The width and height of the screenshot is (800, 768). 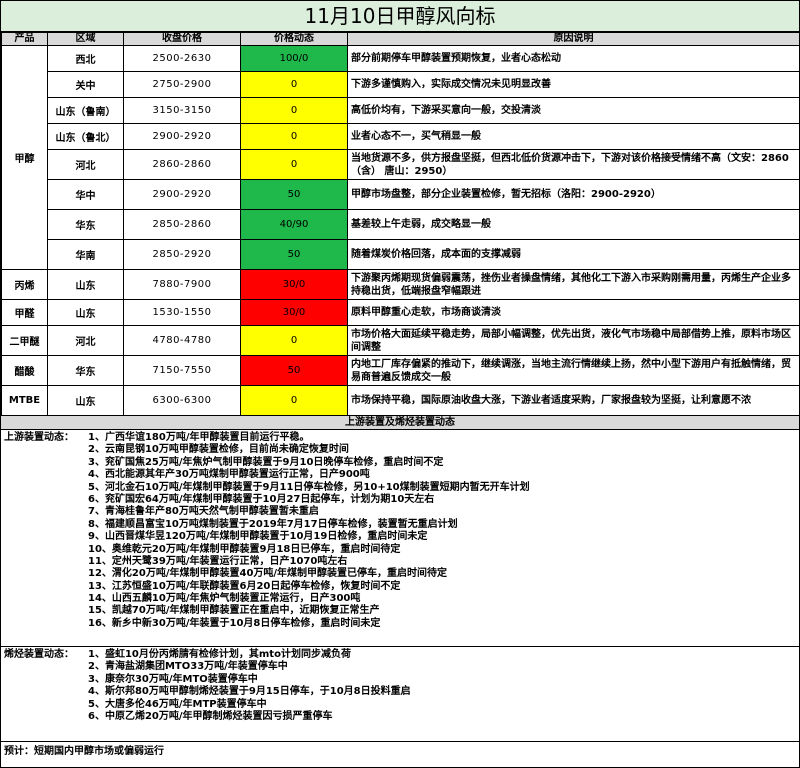 I want to click on list-text: 2、青海盐湖集团MTO33万吨/年装置停车中, so click(x=188, y=667).